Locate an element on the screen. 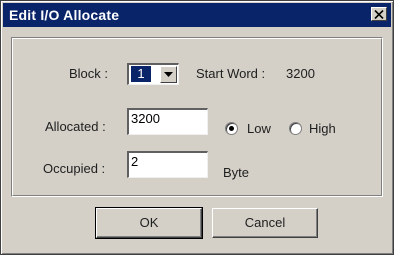 Image resolution: width=394 pixels, height=255 pixels. occupied-input: 2 is located at coordinates (167, 164).